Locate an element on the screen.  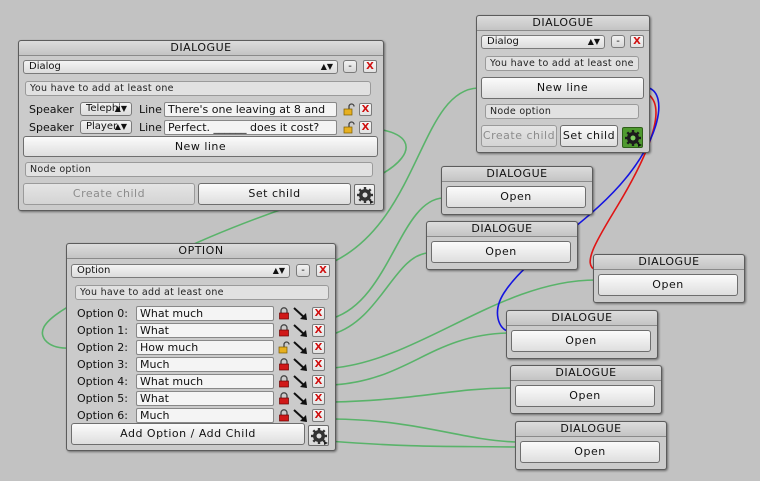
line-text-field: There's one leaving at 8 and is located at coordinates (250, 109).